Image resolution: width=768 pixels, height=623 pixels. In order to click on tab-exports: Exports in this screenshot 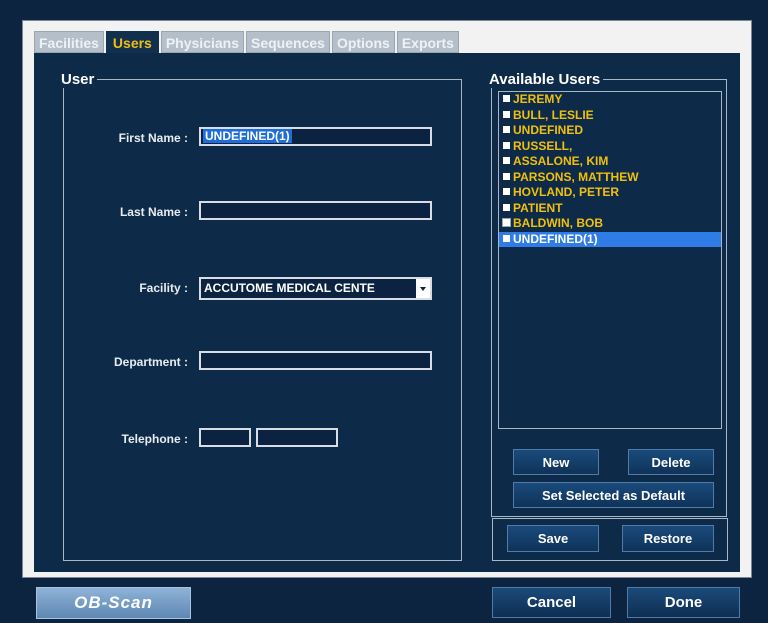, I will do `click(427, 42)`.